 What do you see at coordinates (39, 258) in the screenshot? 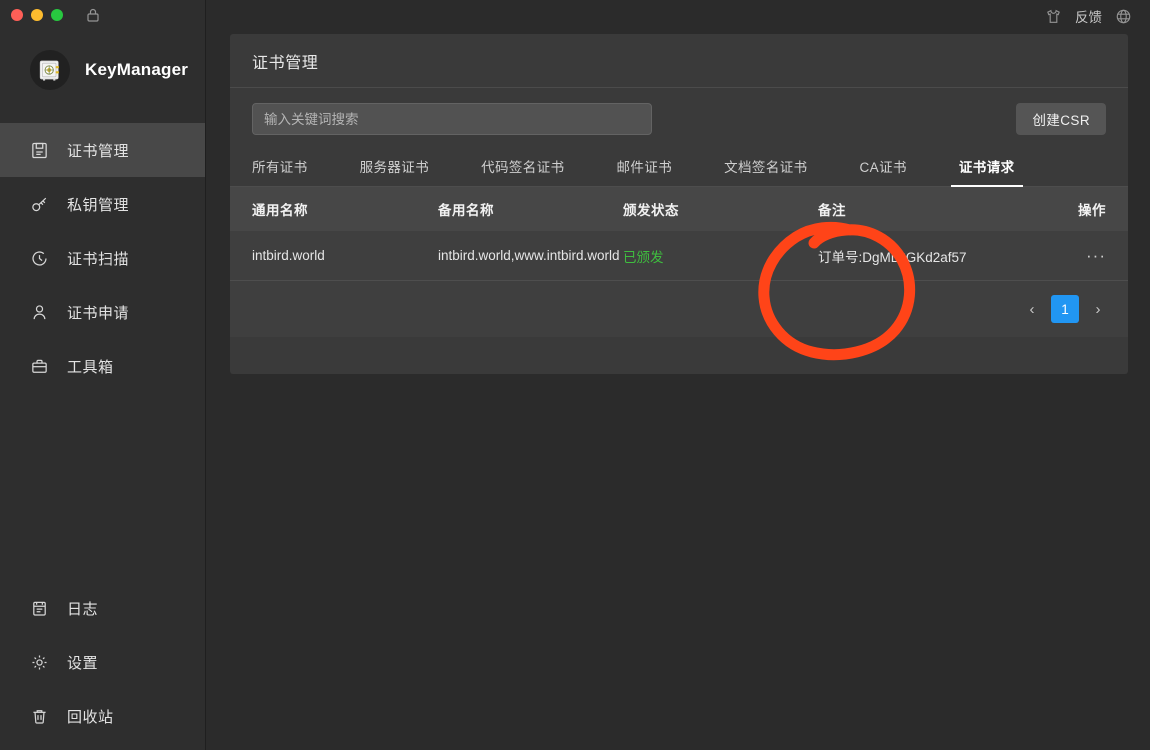
I see `scan-clock-icon` at bounding box center [39, 258].